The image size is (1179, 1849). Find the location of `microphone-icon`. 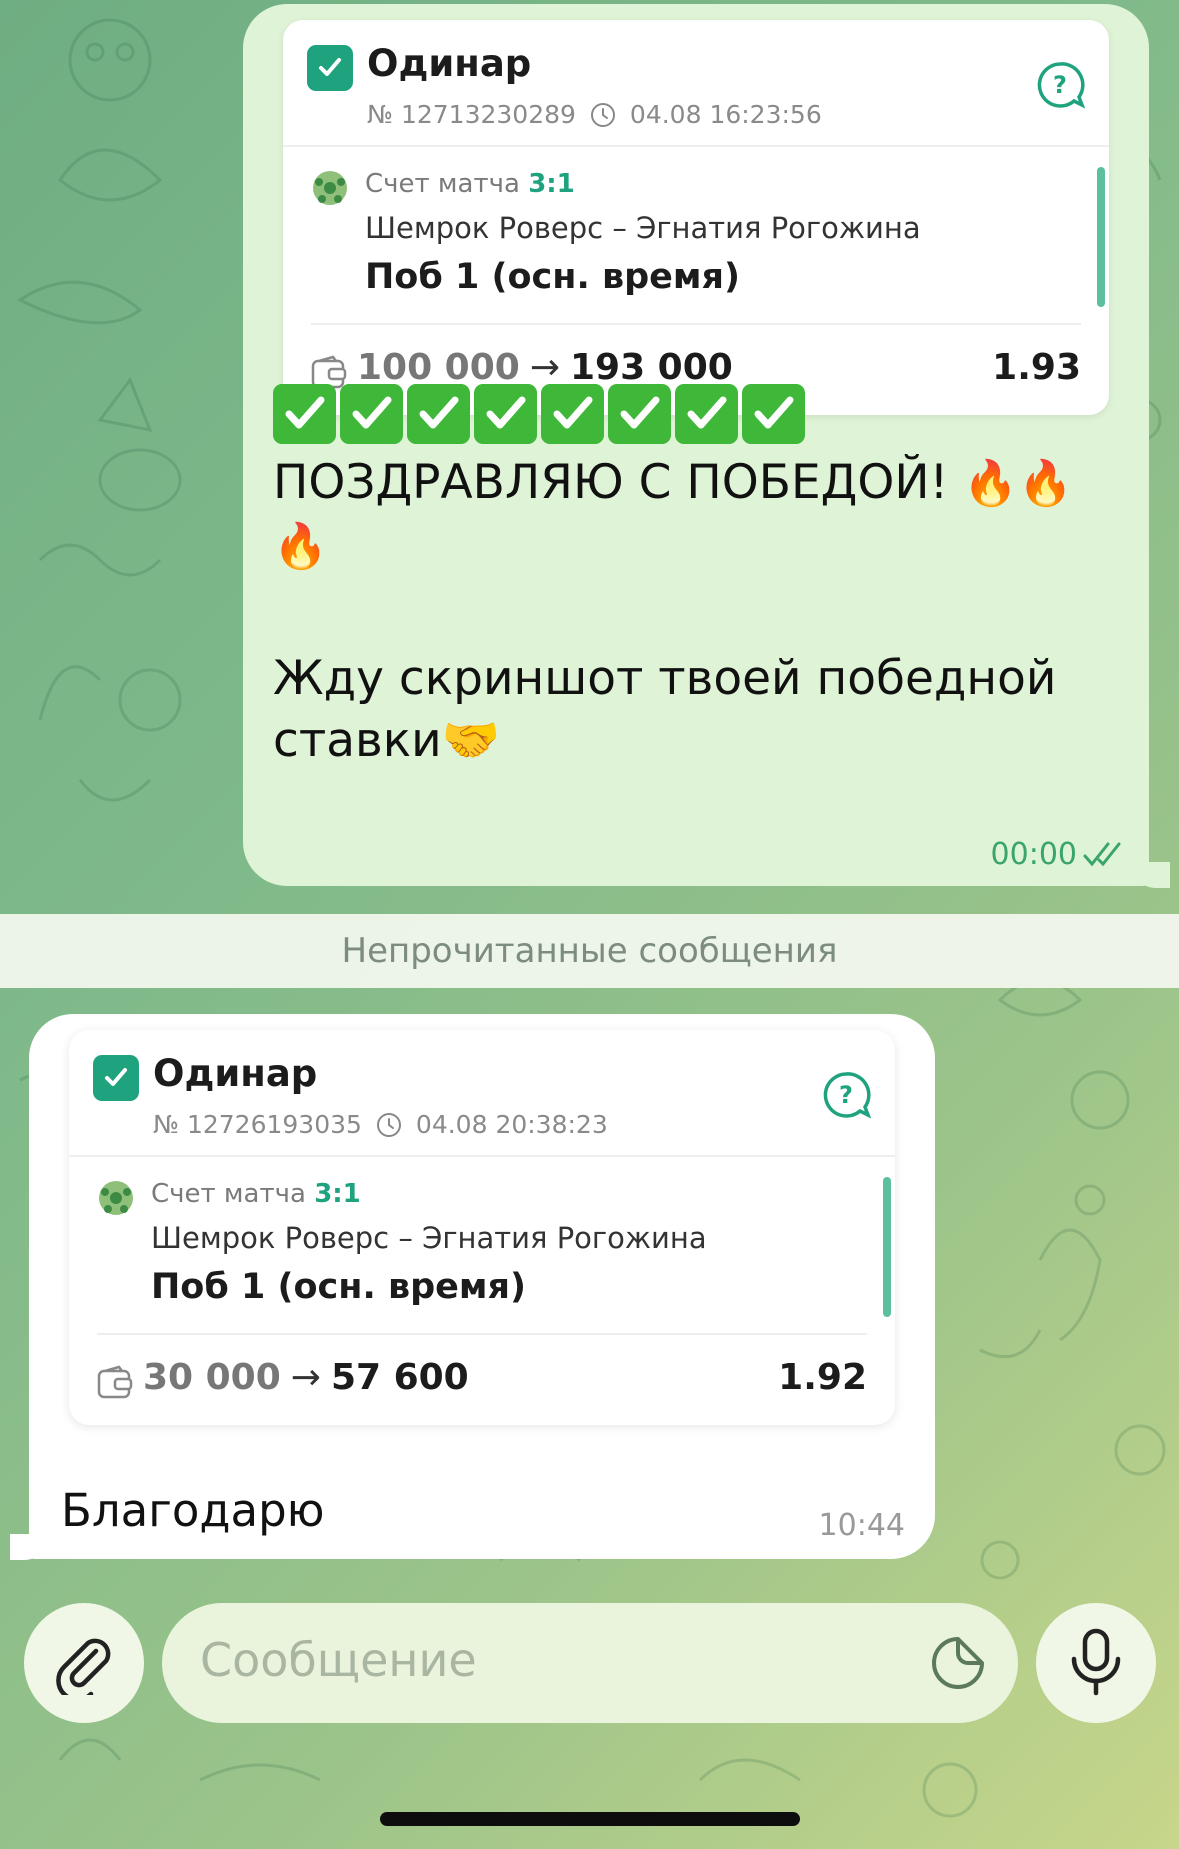

microphone-icon is located at coordinates (1096, 1662).